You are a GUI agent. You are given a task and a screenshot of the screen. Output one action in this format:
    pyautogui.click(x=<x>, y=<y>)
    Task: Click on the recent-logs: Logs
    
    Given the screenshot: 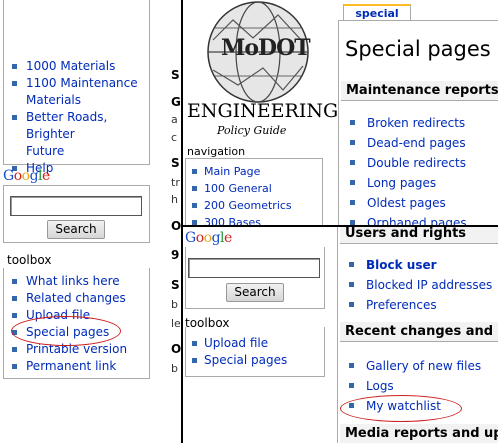 What is the action you would take?
    pyautogui.click(x=409, y=386)
    